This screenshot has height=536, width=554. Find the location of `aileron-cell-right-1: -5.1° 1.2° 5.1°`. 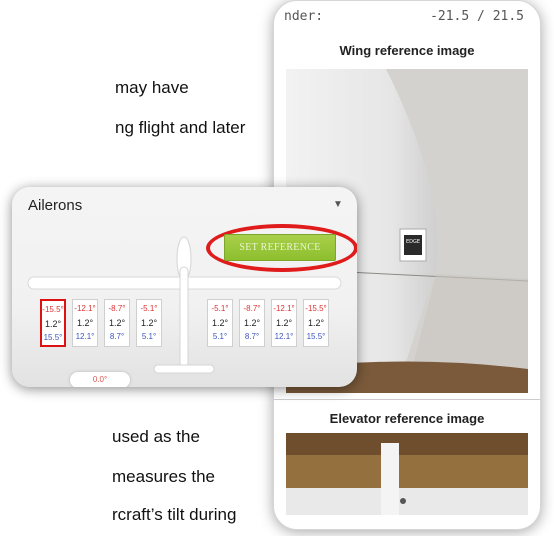

aileron-cell-right-1: -5.1° 1.2° 5.1° is located at coordinates (220, 323).